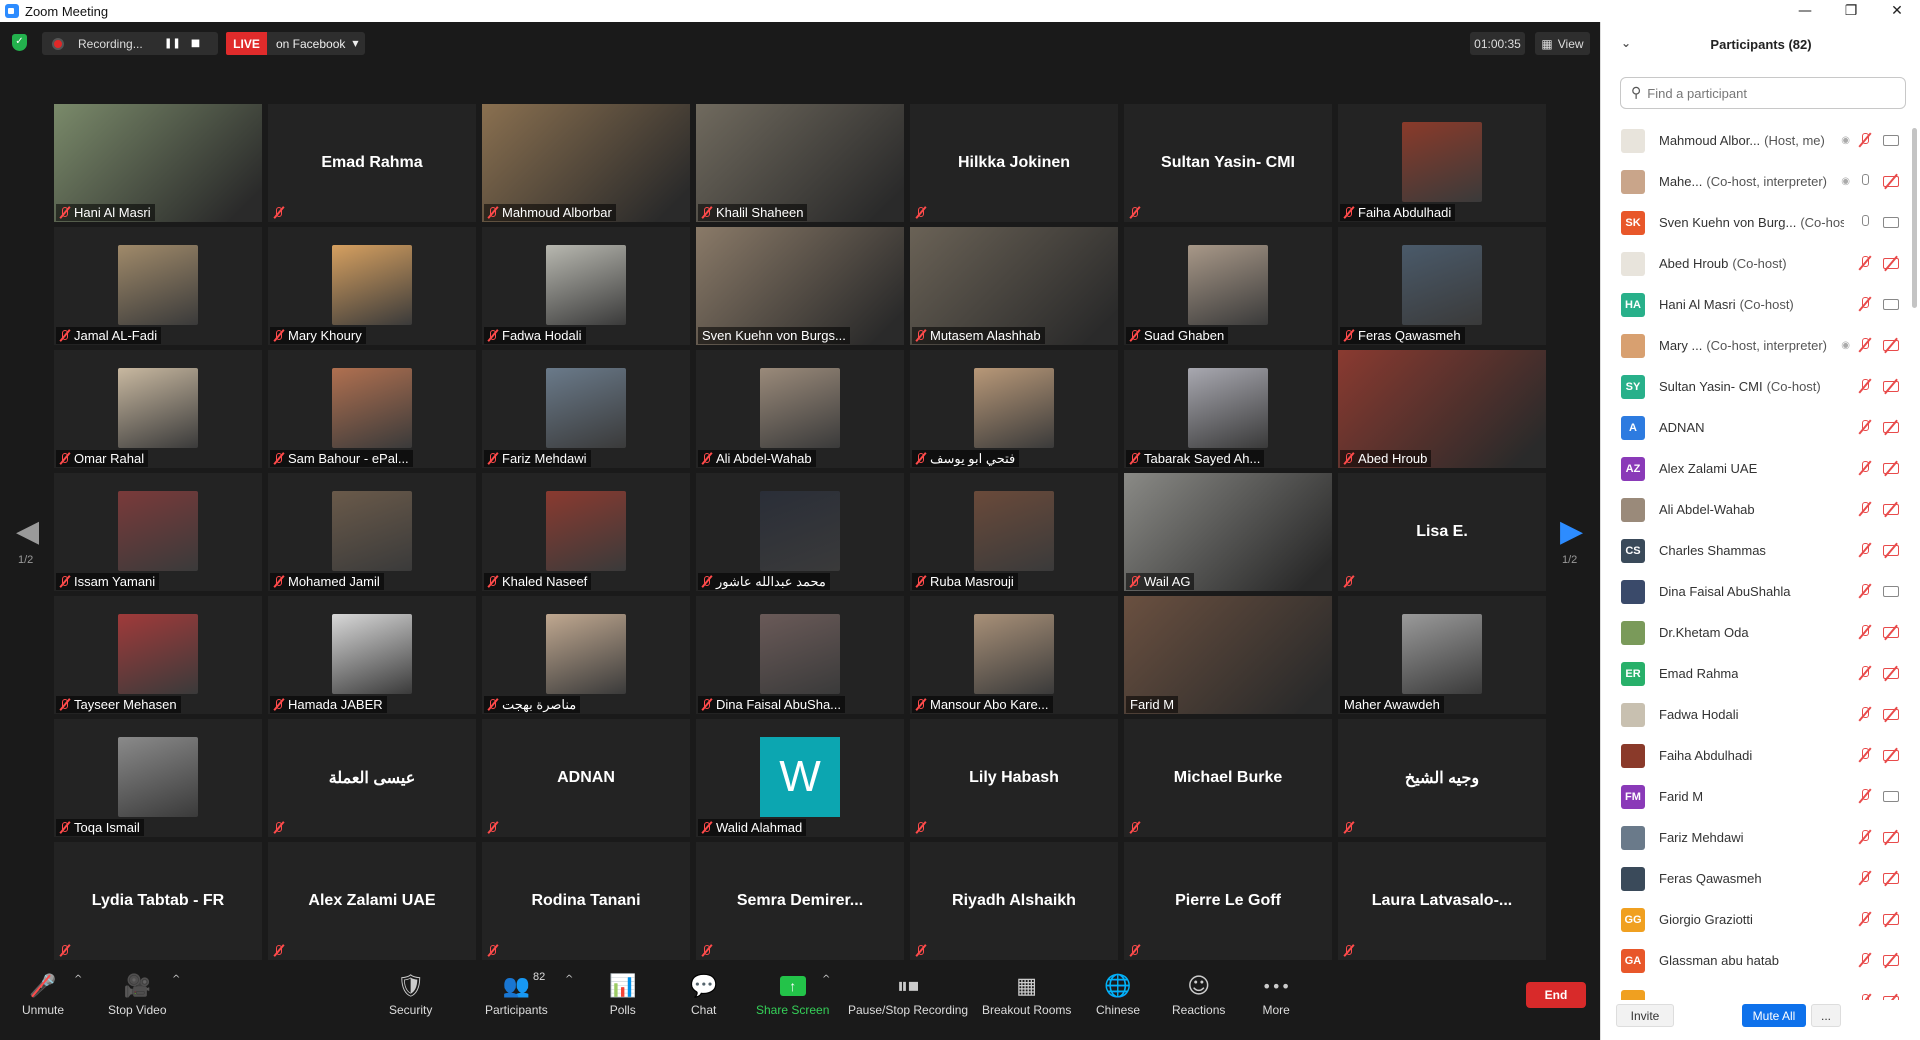 The width and height of the screenshot is (1920, 1040). Describe the element at coordinates (1198, 995) in the screenshot. I see `reactions-button: ☺ Reactions` at that location.